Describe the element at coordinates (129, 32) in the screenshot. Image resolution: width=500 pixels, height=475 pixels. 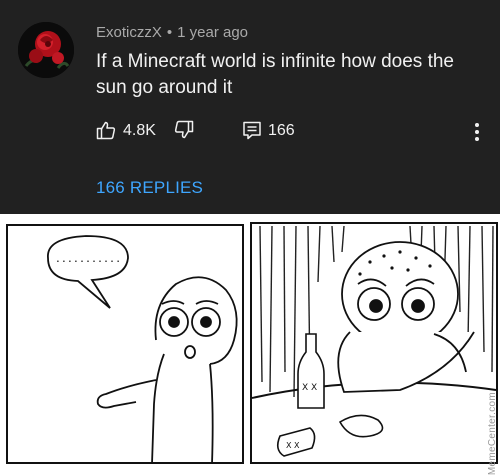
I see `username: ExoticzzX` at that location.